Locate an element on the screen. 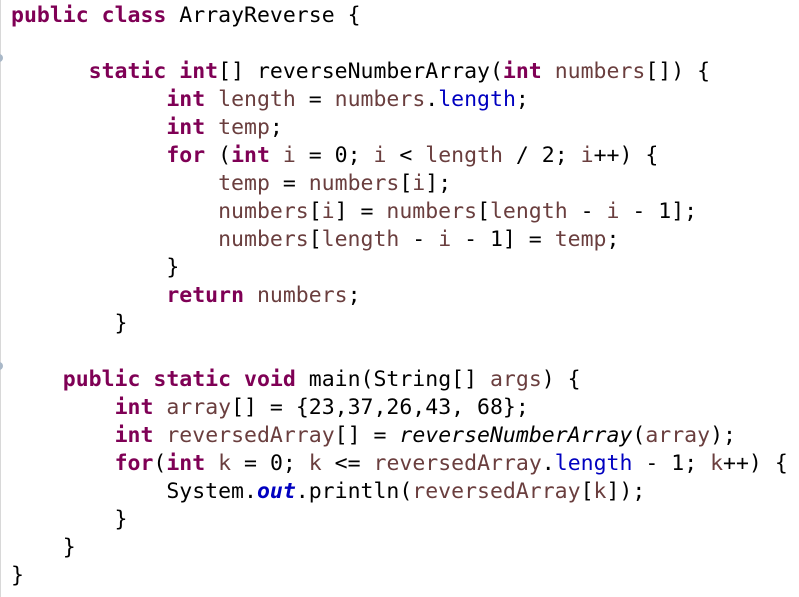  code-line: numbers[i] = numbers[length - i - 1]; is located at coordinates (354, 212).